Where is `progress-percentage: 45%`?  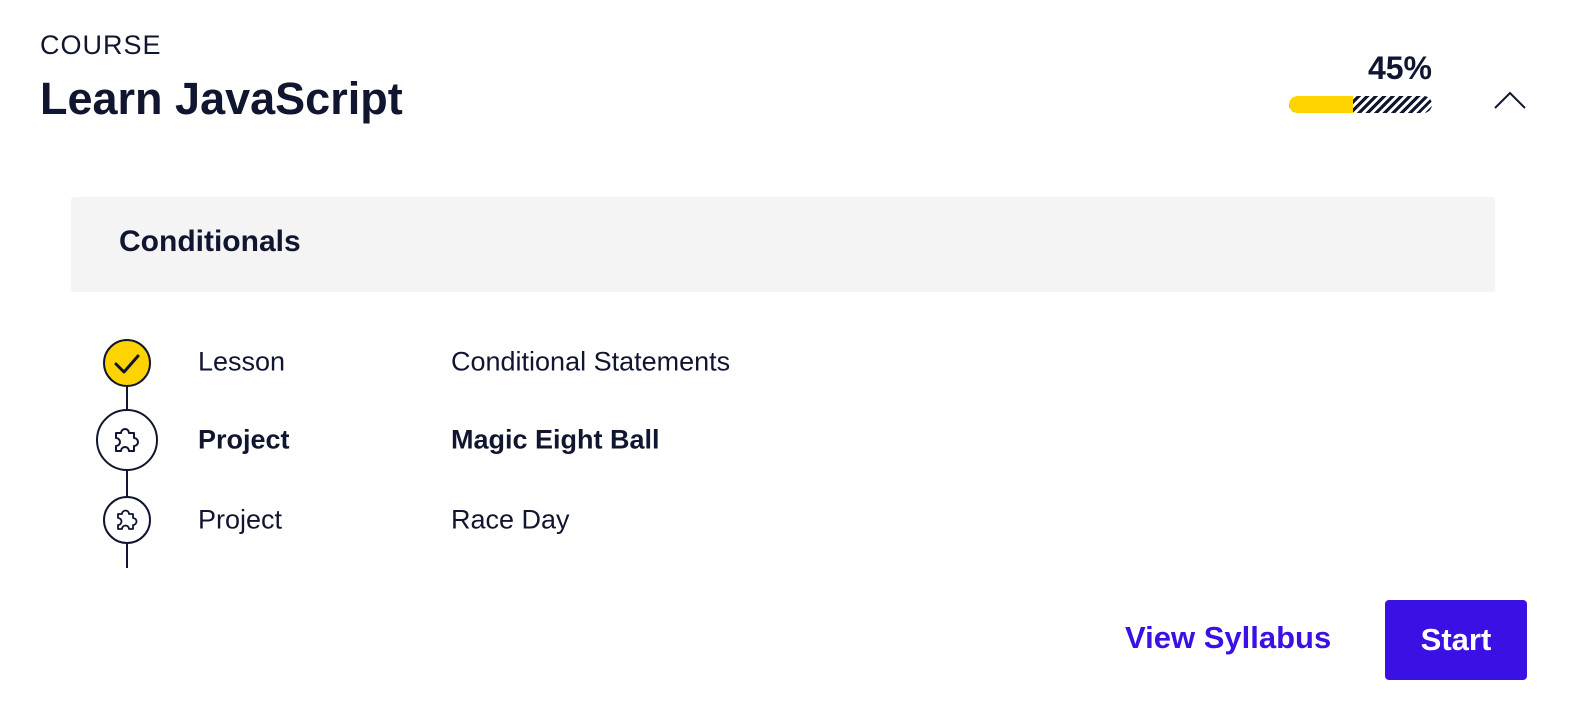 progress-percentage: 45% is located at coordinates (1399, 68).